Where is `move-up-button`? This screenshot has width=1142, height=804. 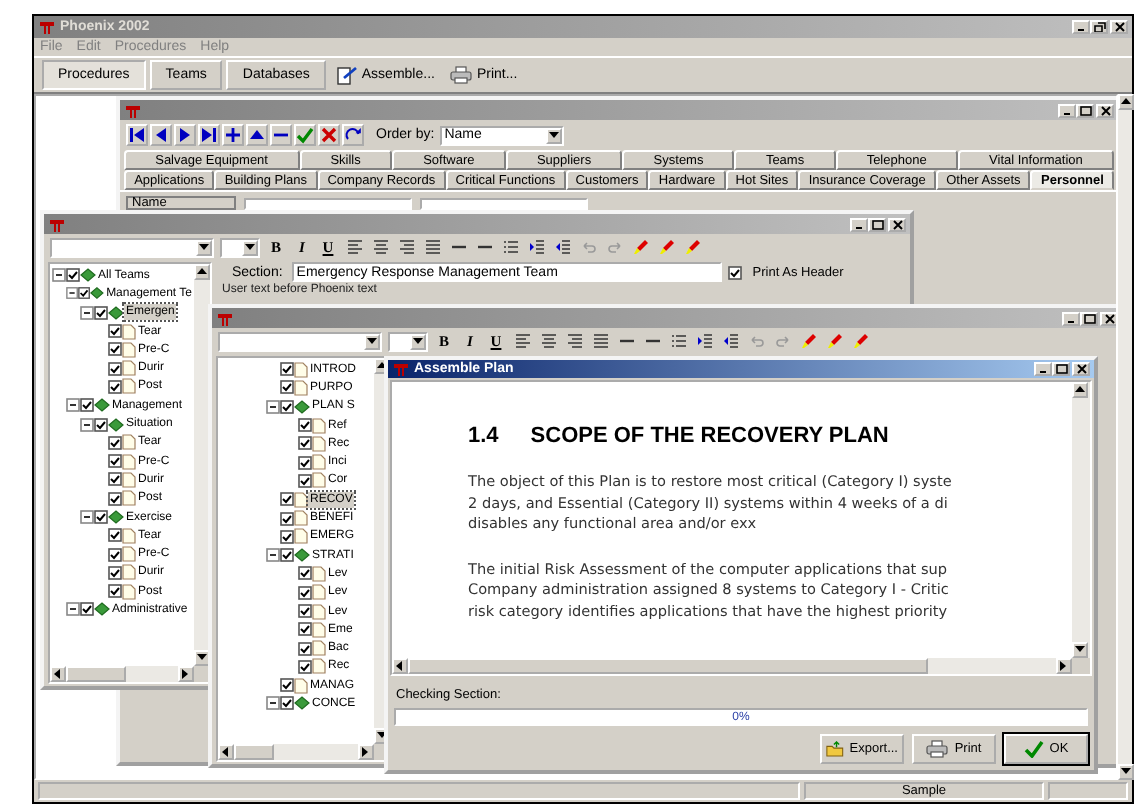 move-up-button is located at coordinates (257, 135).